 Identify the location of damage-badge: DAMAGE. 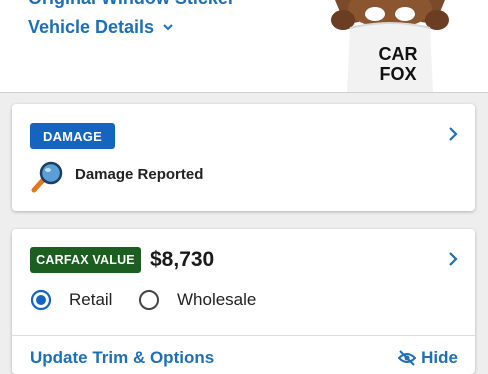
(72, 136).